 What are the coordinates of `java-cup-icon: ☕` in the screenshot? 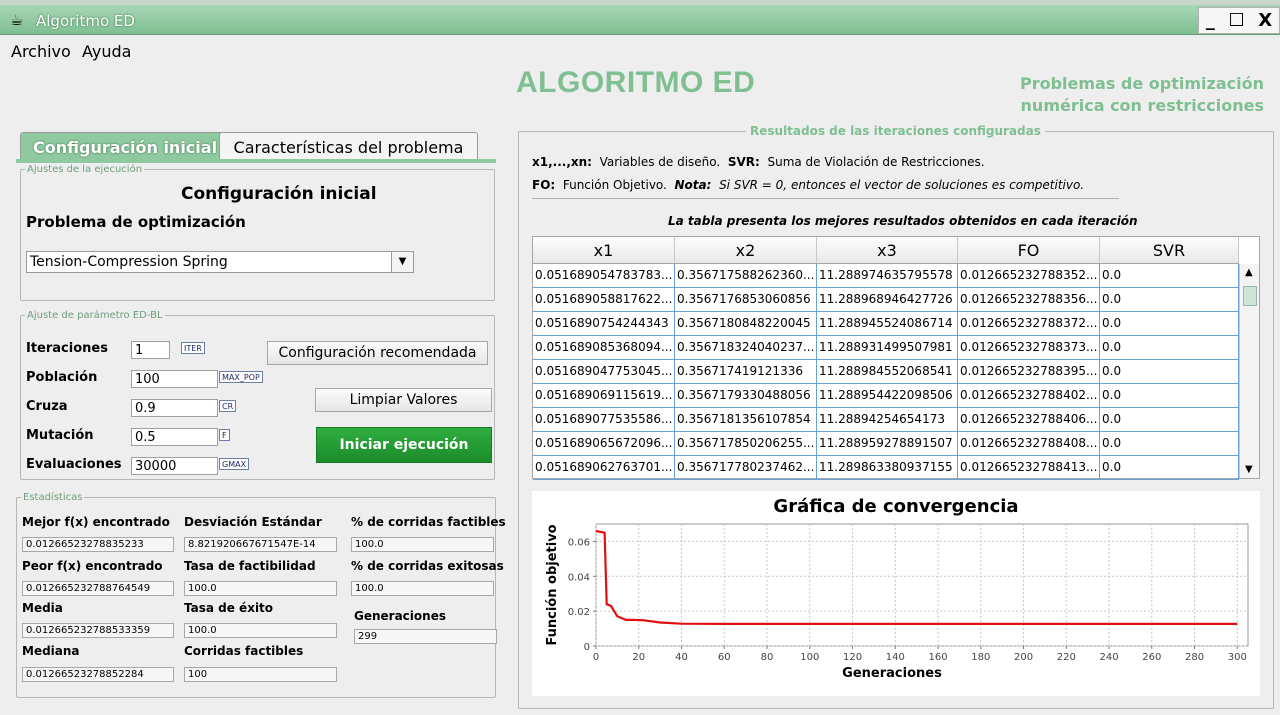 It's located at (17, 20).